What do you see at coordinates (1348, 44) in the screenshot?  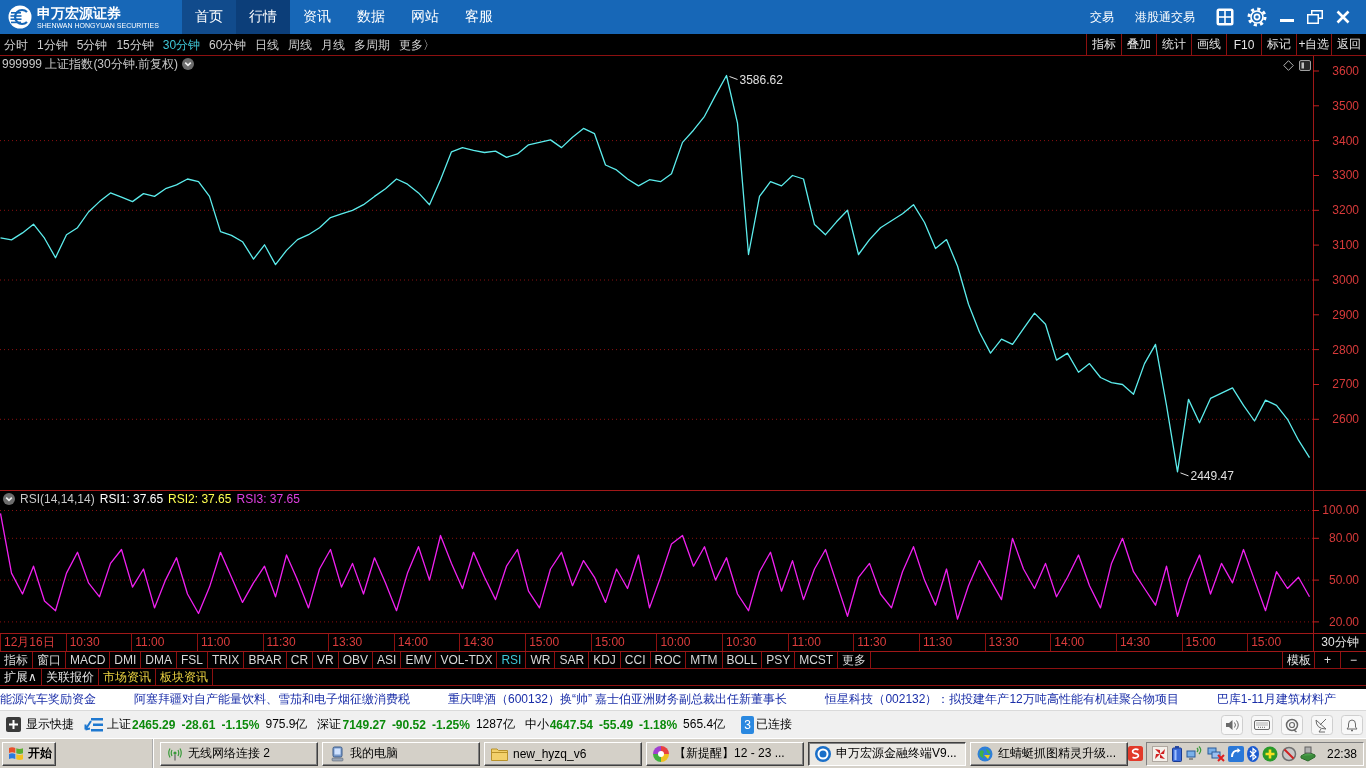 I see `toolbar-button: 返回` at bounding box center [1348, 44].